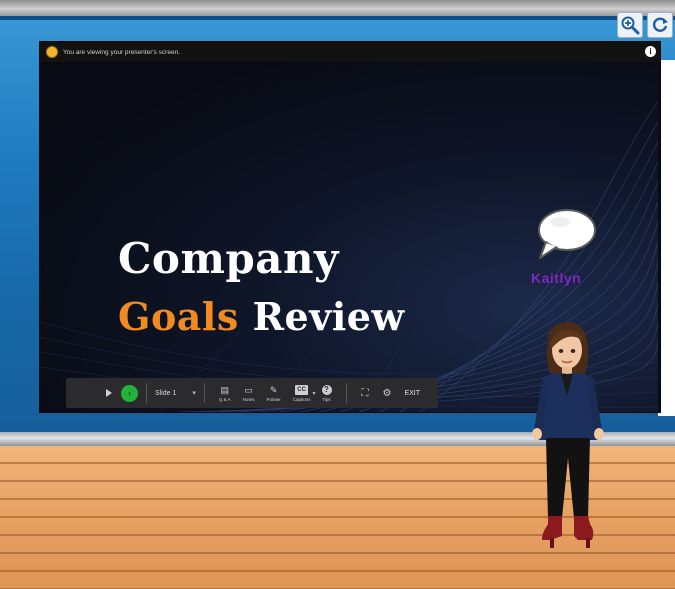 Image resolution: width=675 pixels, height=589 pixels. Describe the element at coordinates (301, 389) in the screenshot. I see `captions-icon: CC` at that location.